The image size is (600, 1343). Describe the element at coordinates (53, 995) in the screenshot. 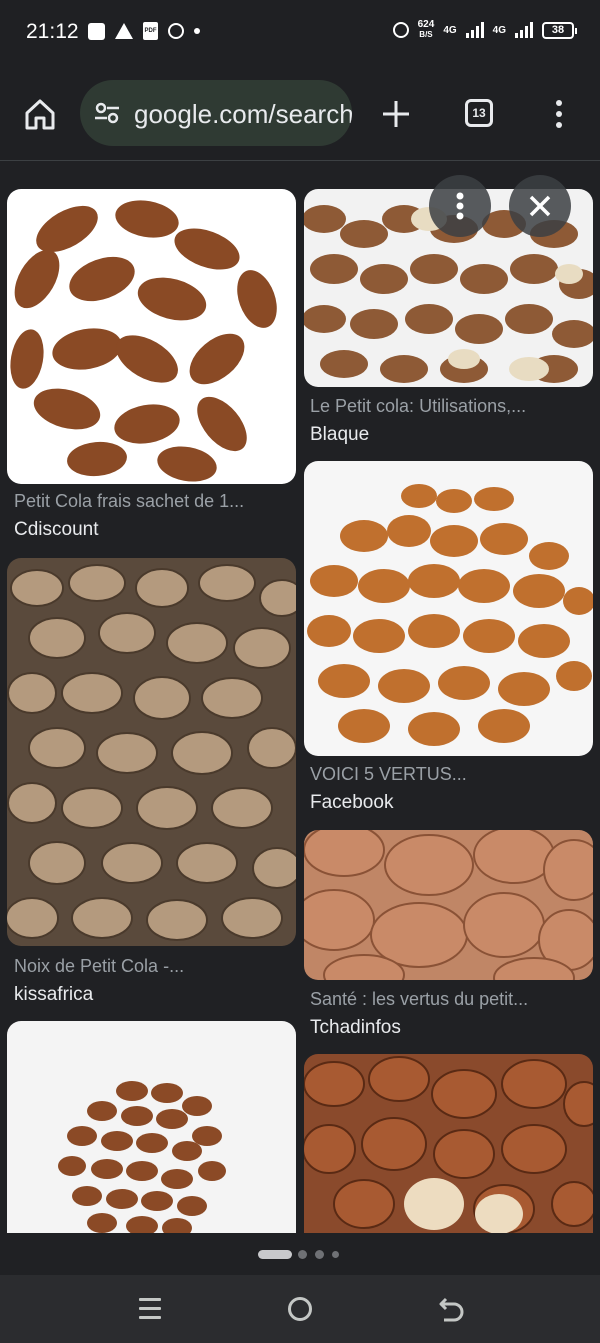

I see `result-source: kissafrica` at that location.